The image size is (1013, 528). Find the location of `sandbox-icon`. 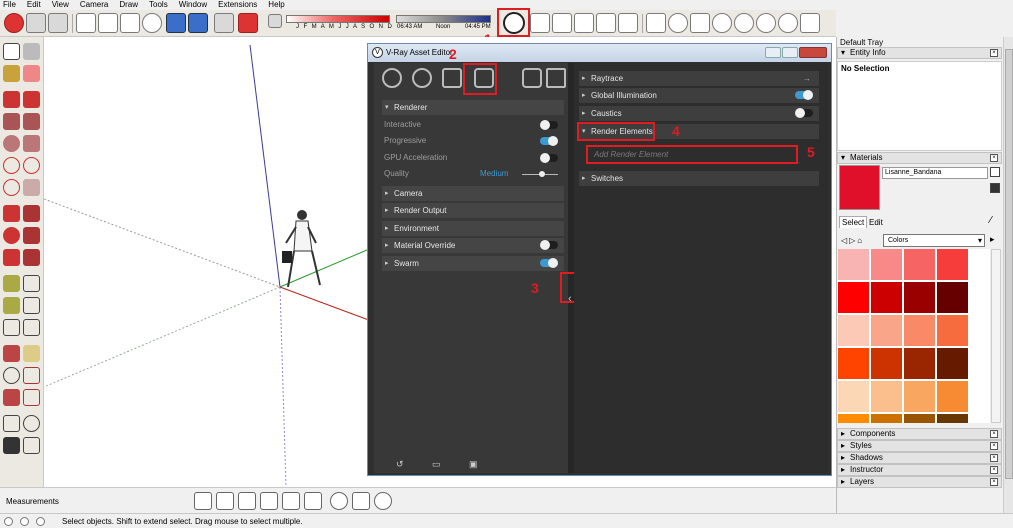

sandbox-icon is located at coordinates (361, 501).